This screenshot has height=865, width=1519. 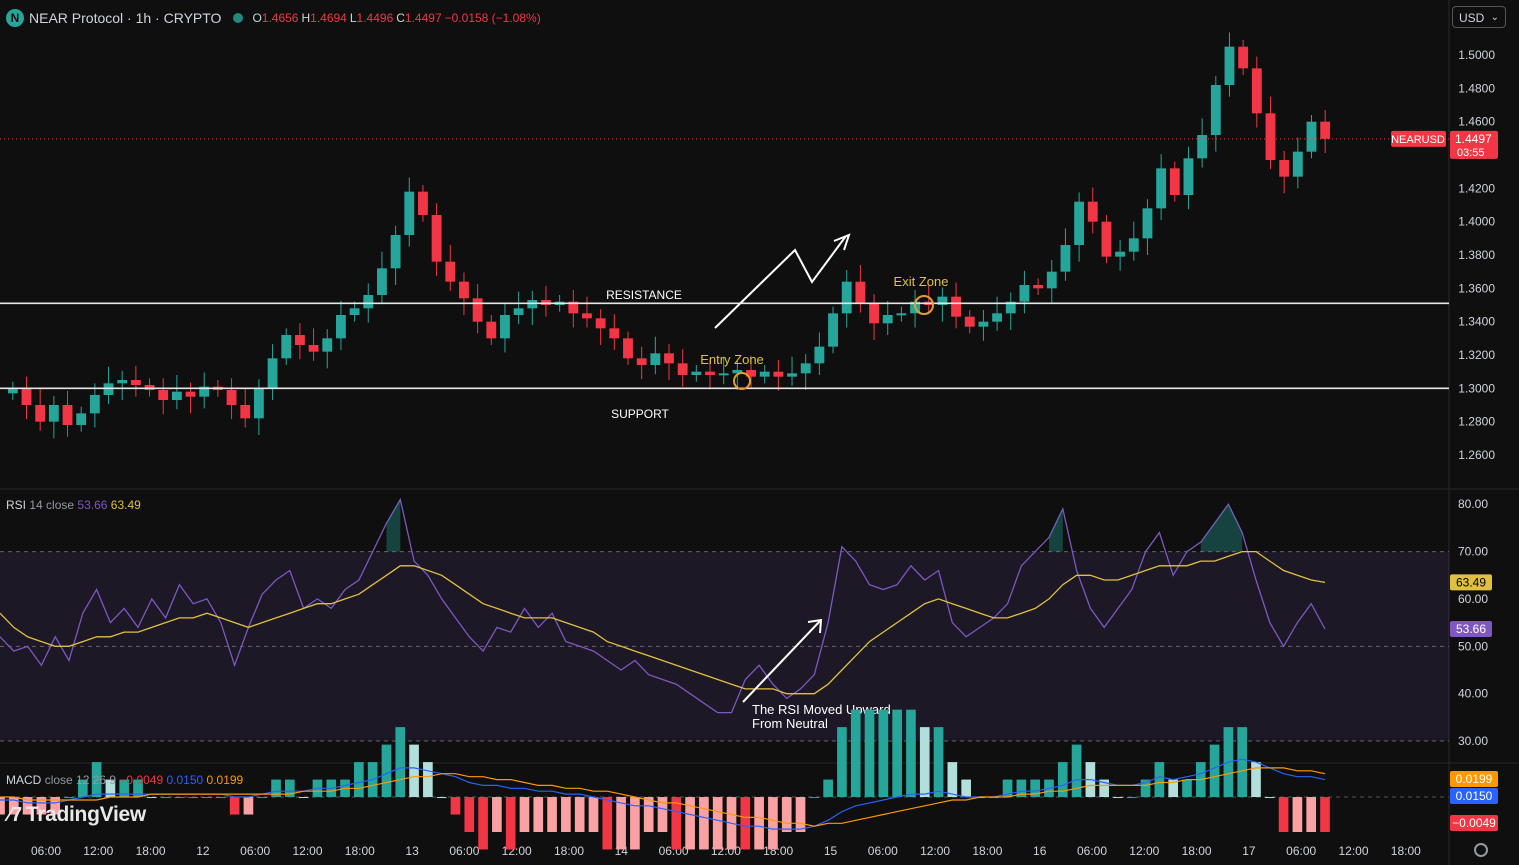 I want to click on currency-select: USD ⌄, so click(x=1479, y=17).